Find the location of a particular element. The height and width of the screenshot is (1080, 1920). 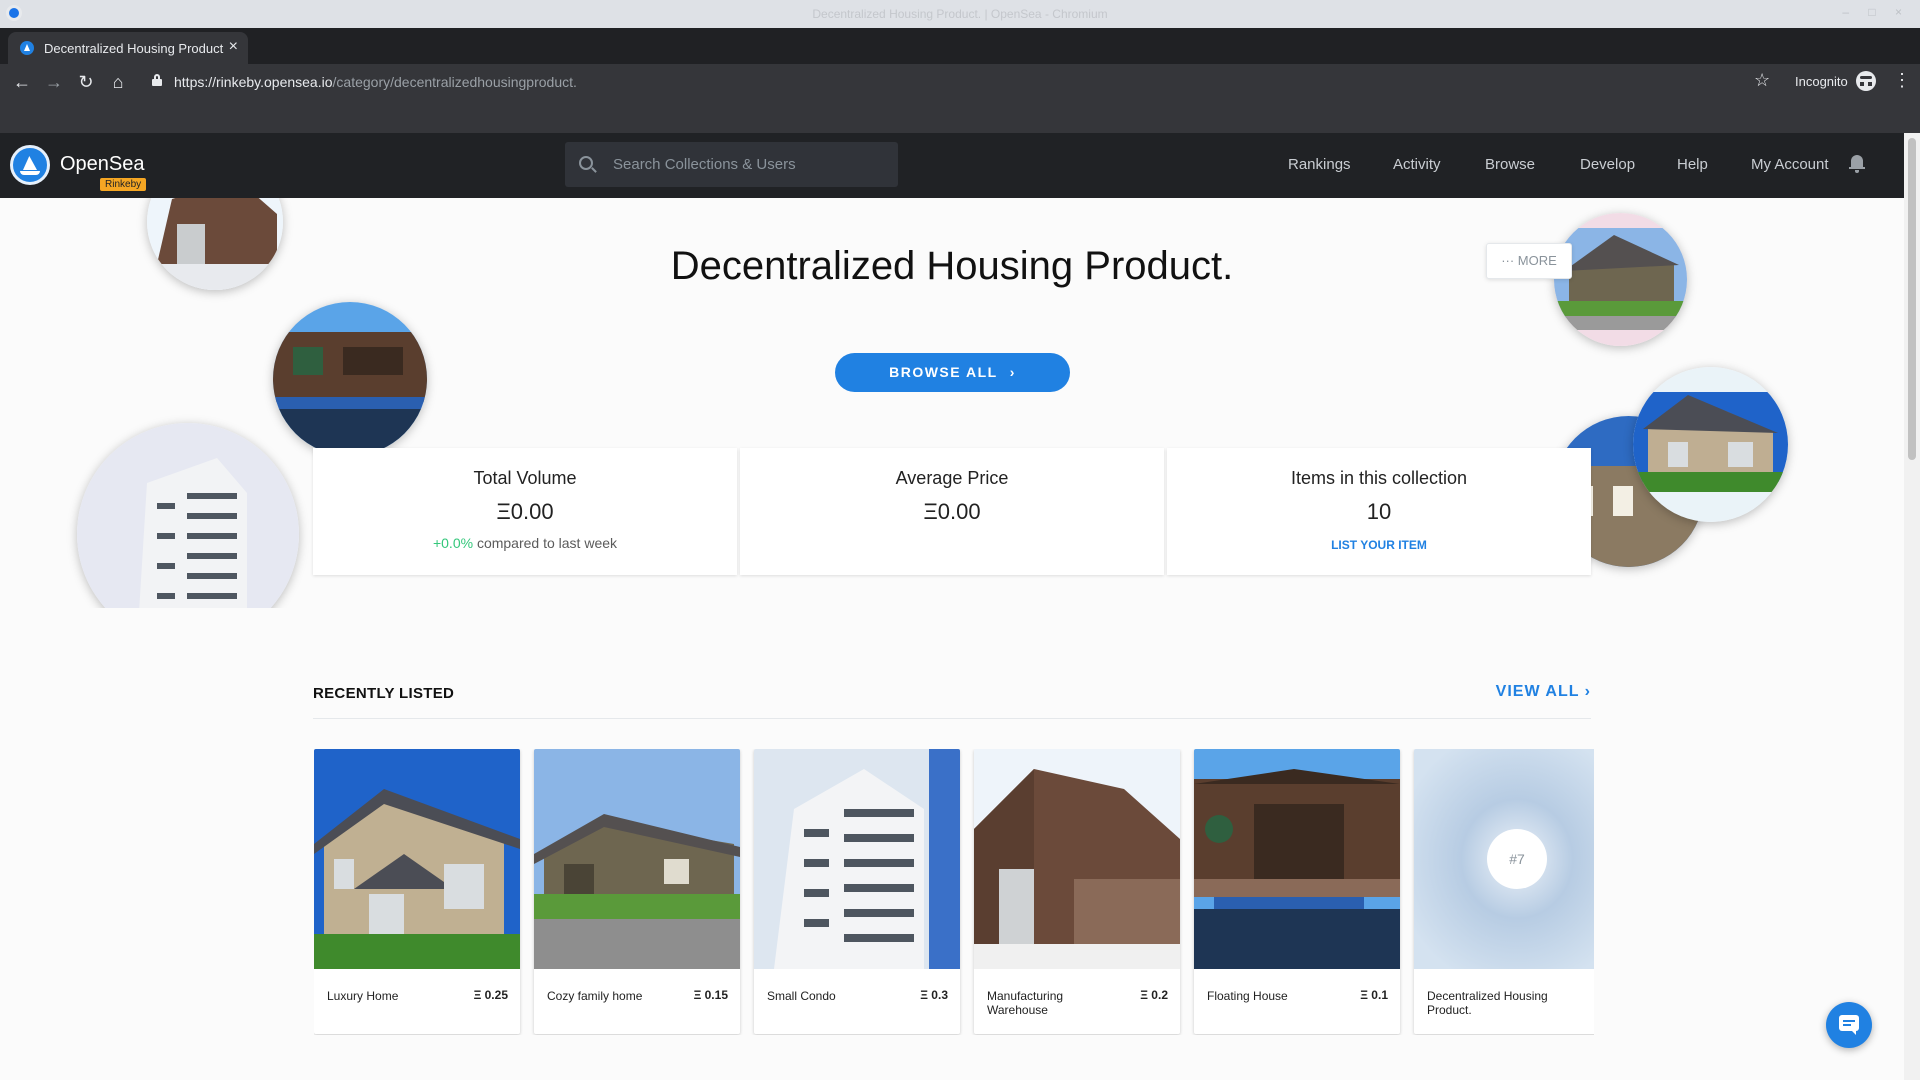

browser-menu-icon: ⋮ is located at coordinates (1902, 80).